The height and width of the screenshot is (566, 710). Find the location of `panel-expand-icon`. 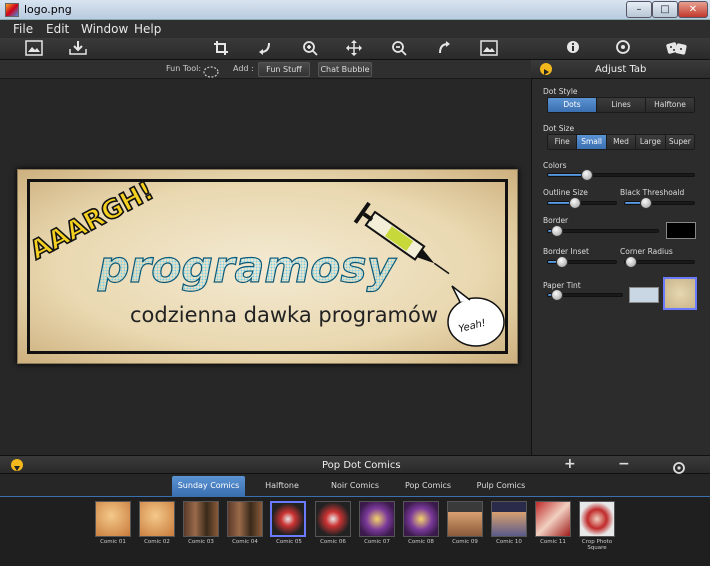

panel-expand-icon is located at coordinates (546, 69).